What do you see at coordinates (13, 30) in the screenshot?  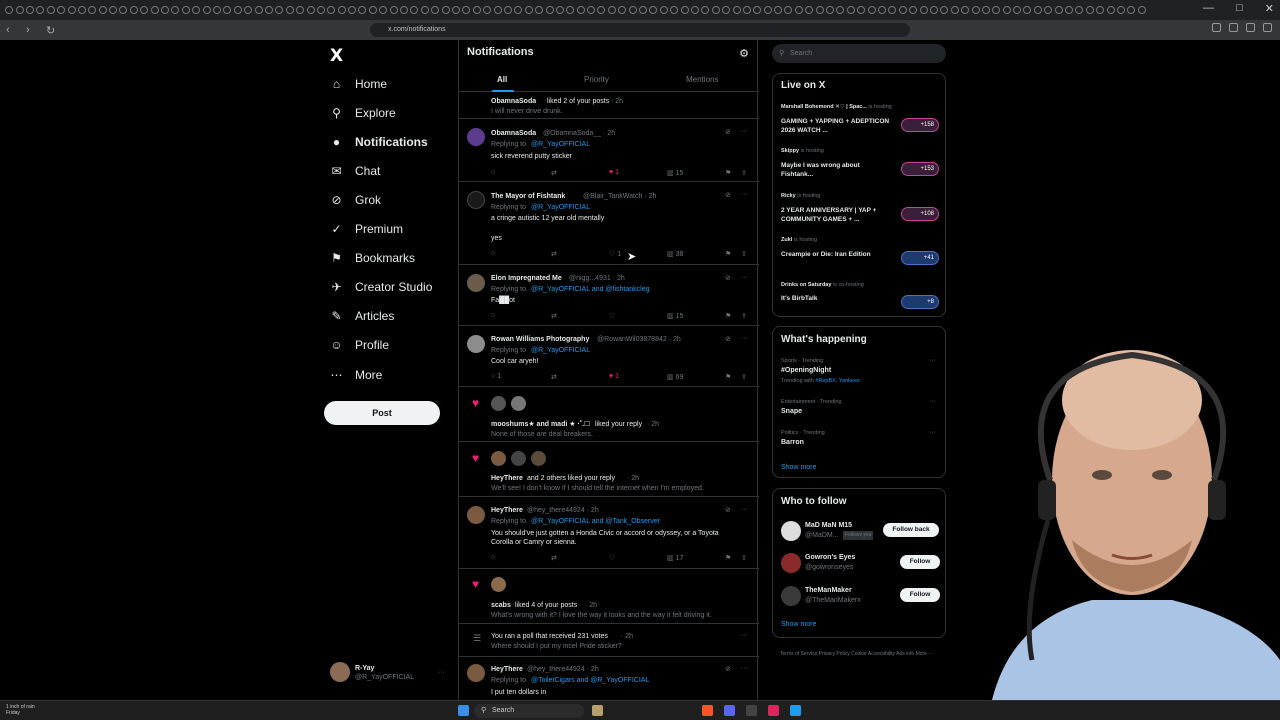 I see `back-icon: ‹` at bounding box center [13, 30].